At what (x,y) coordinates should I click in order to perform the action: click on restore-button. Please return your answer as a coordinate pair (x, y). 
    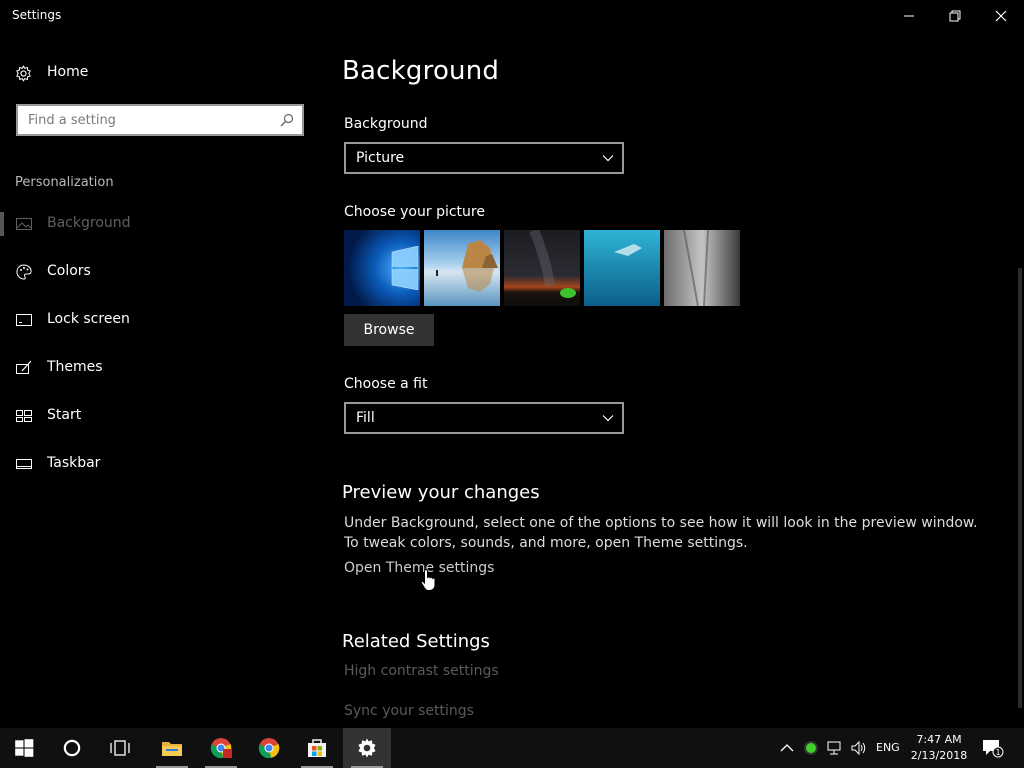
    Looking at the image, I should click on (955, 16).